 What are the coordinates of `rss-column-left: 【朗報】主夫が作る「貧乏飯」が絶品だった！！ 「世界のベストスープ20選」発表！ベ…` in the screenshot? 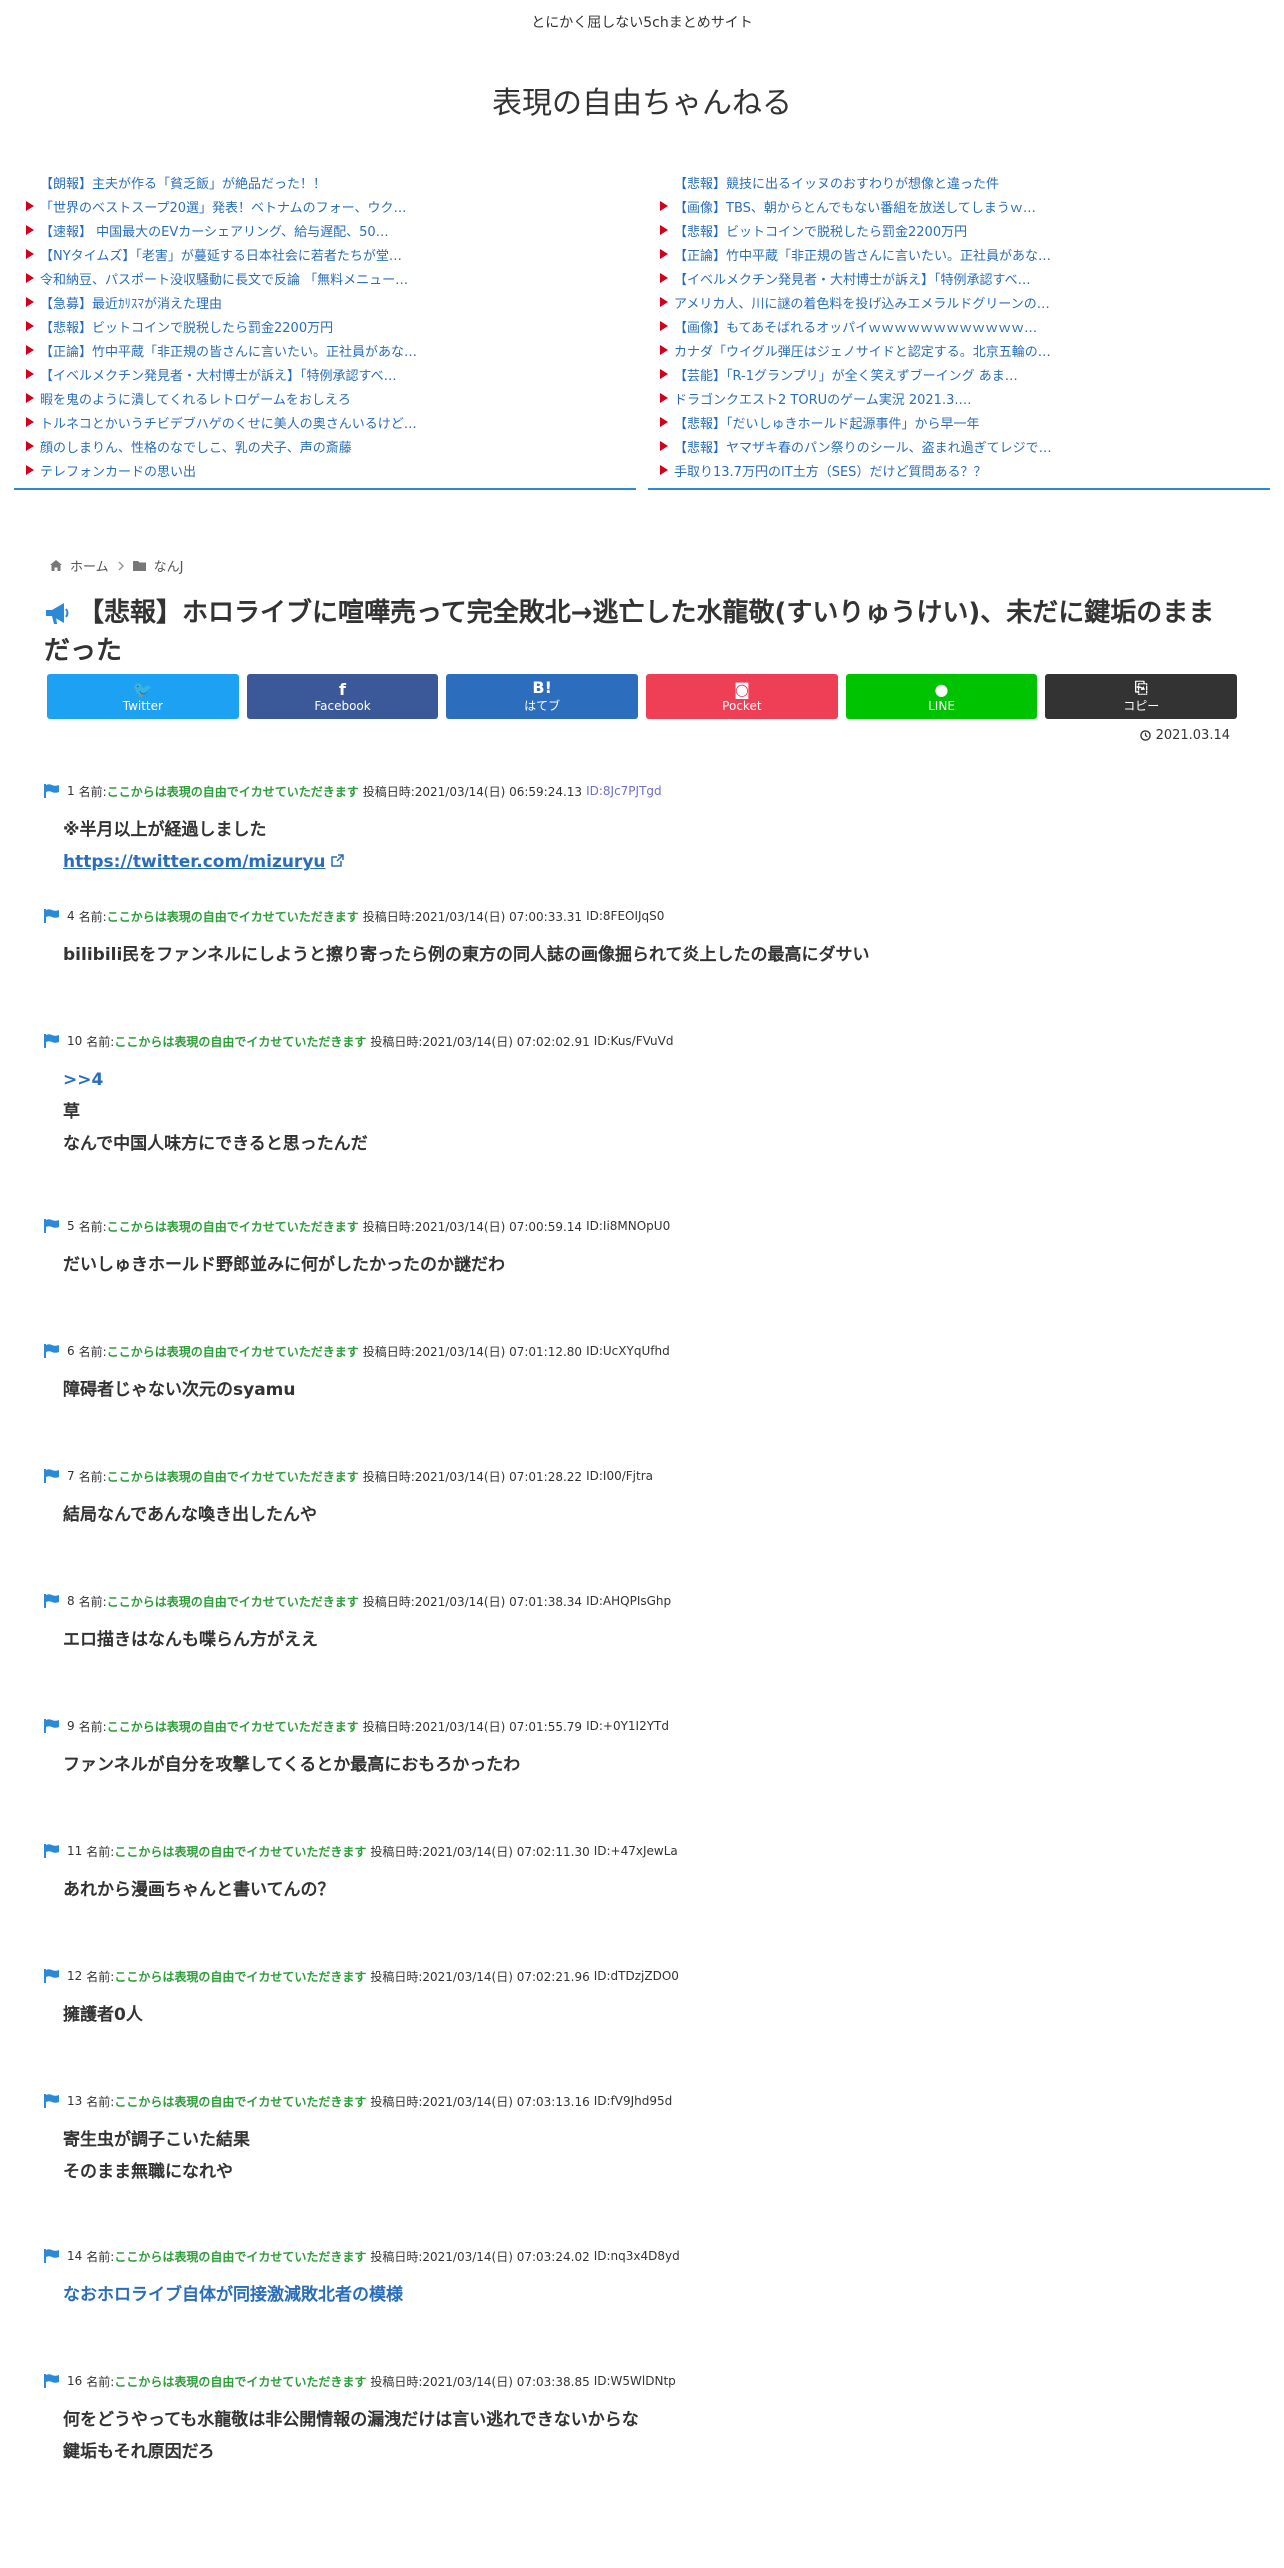 It's located at (325, 330).